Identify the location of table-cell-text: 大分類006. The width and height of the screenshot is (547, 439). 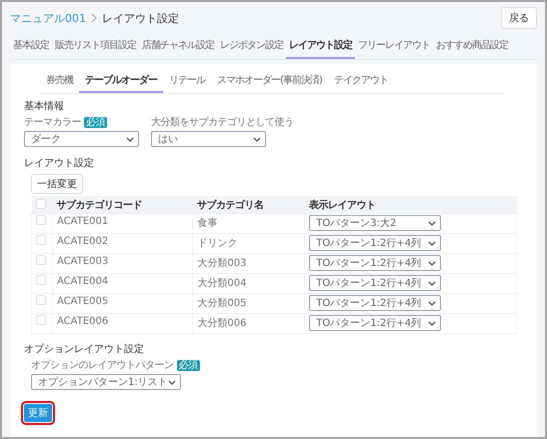
(221, 323).